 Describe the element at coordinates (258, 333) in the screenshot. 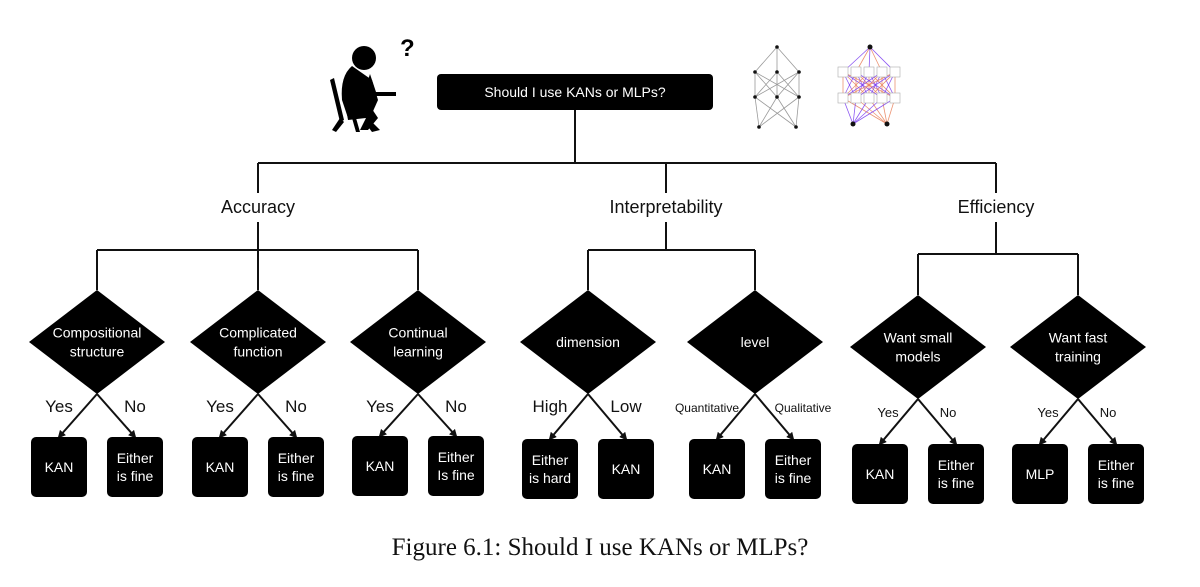

I see `question-label: Complicated` at that location.